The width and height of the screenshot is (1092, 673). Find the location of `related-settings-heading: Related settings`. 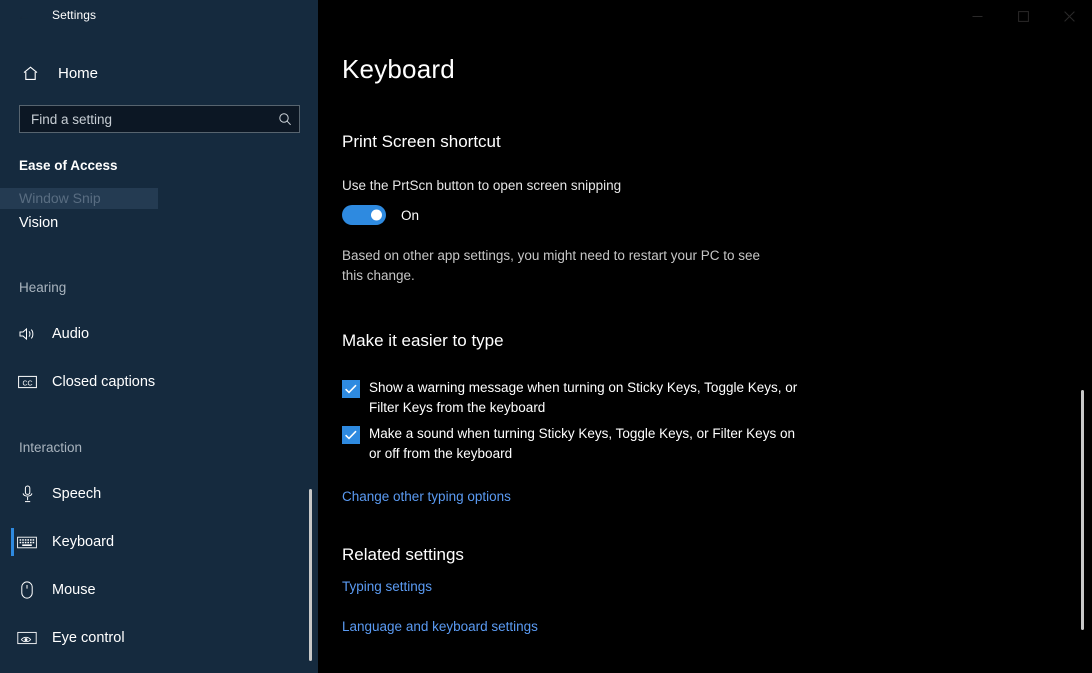

related-settings-heading: Related settings is located at coordinates (403, 554).